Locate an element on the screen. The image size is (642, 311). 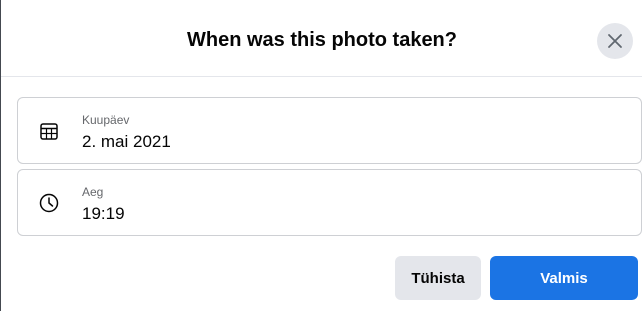
calendar-icon is located at coordinates (49, 131).